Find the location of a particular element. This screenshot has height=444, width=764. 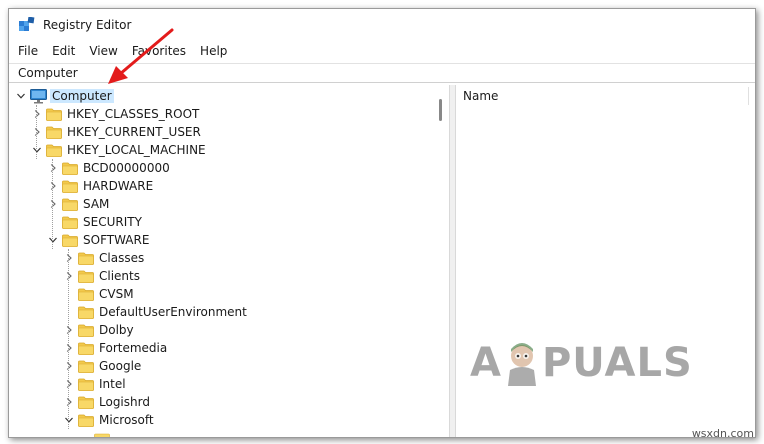

tree-item-label: HKEY_LOCAL_MACHINE is located at coordinates (136, 150).